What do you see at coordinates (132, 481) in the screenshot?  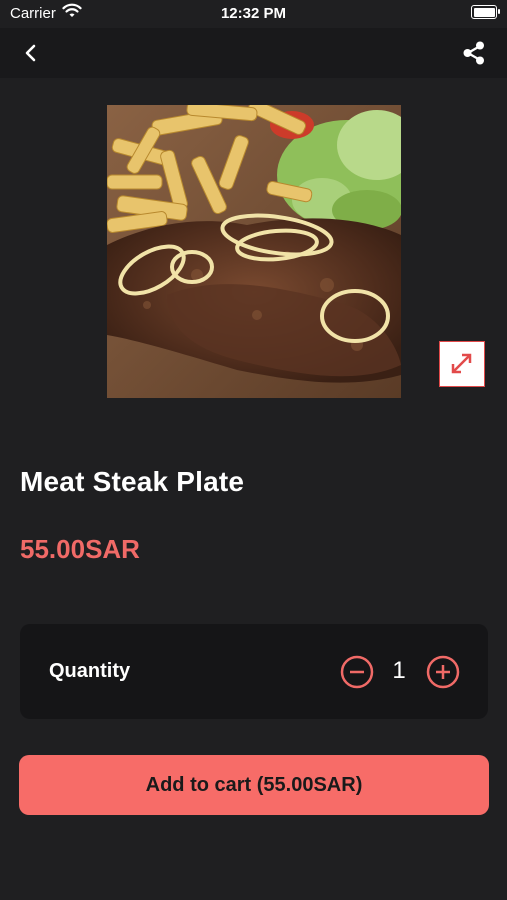 I see `product-name: Meat Steak Plate` at bounding box center [132, 481].